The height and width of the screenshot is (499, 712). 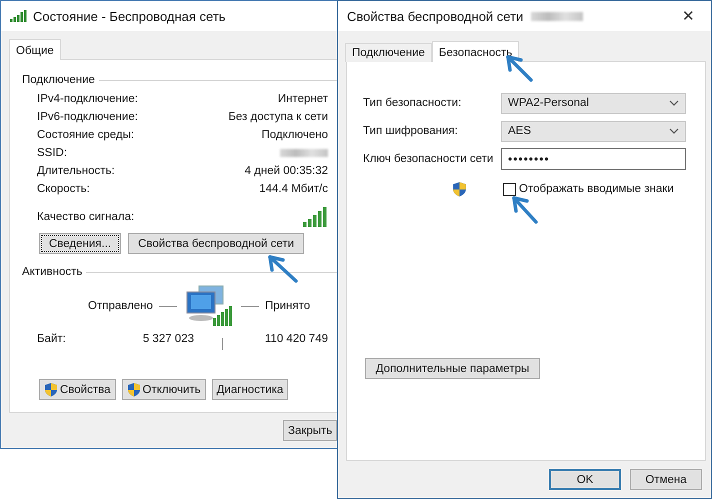 What do you see at coordinates (596, 189) in the screenshot?
I see `checkbox-label: Отображать вводимые знаки` at bounding box center [596, 189].